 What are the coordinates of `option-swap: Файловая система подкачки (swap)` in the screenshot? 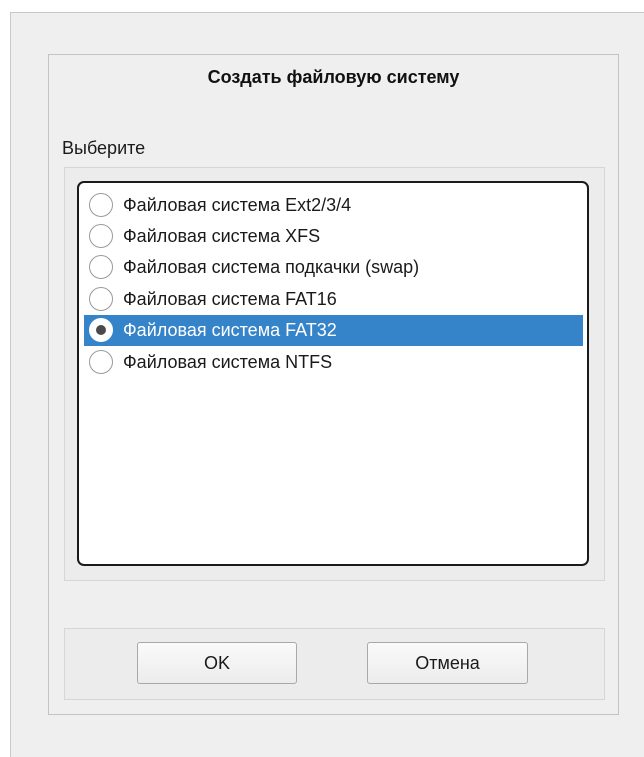 It's located at (333, 267).